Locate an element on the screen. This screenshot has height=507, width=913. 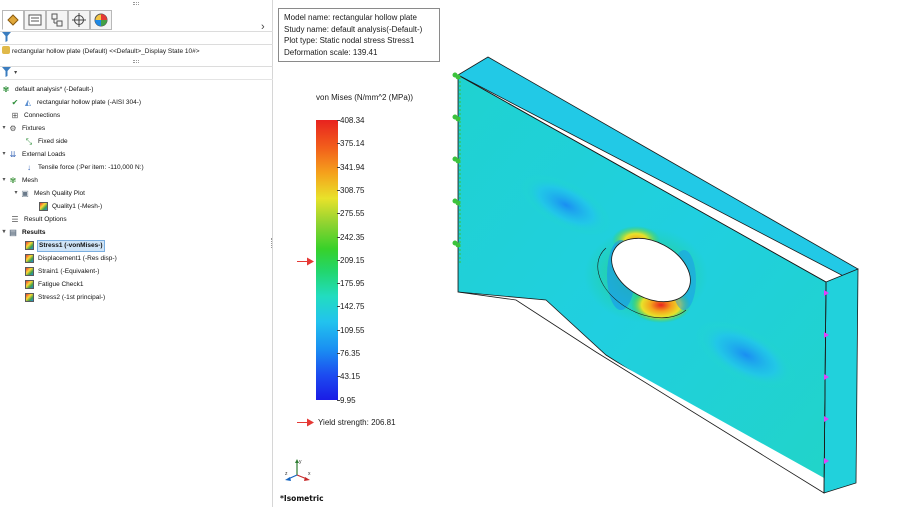
folder-icon: ▣ is located at coordinates (25, 193).